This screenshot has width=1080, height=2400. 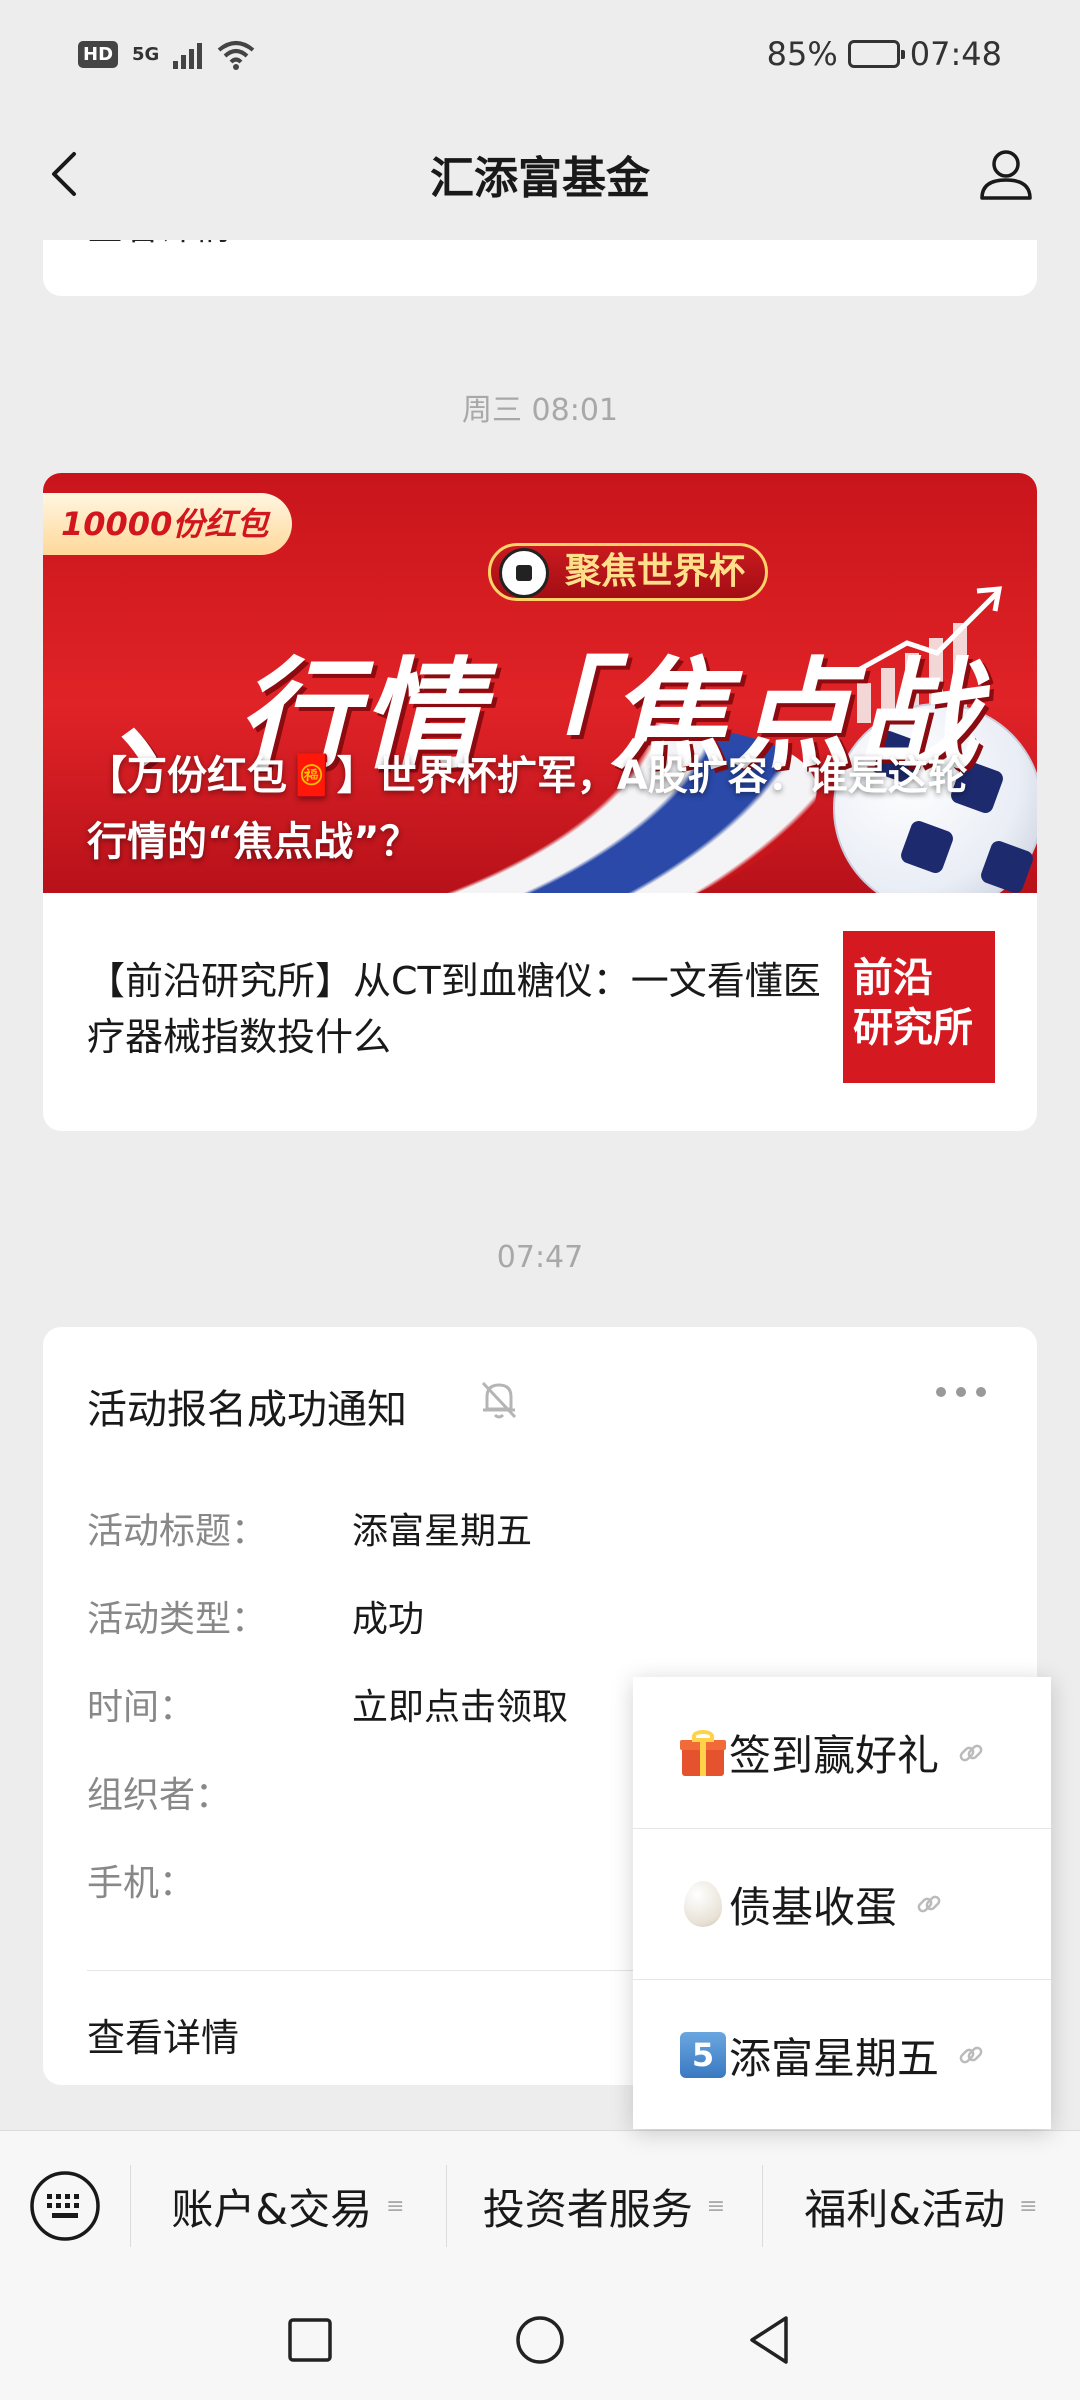 What do you see at coordinates (159, 245) in the screenshot?
I see `previous-card-detail-link: 查看详情` at bounding box center [159, 245].